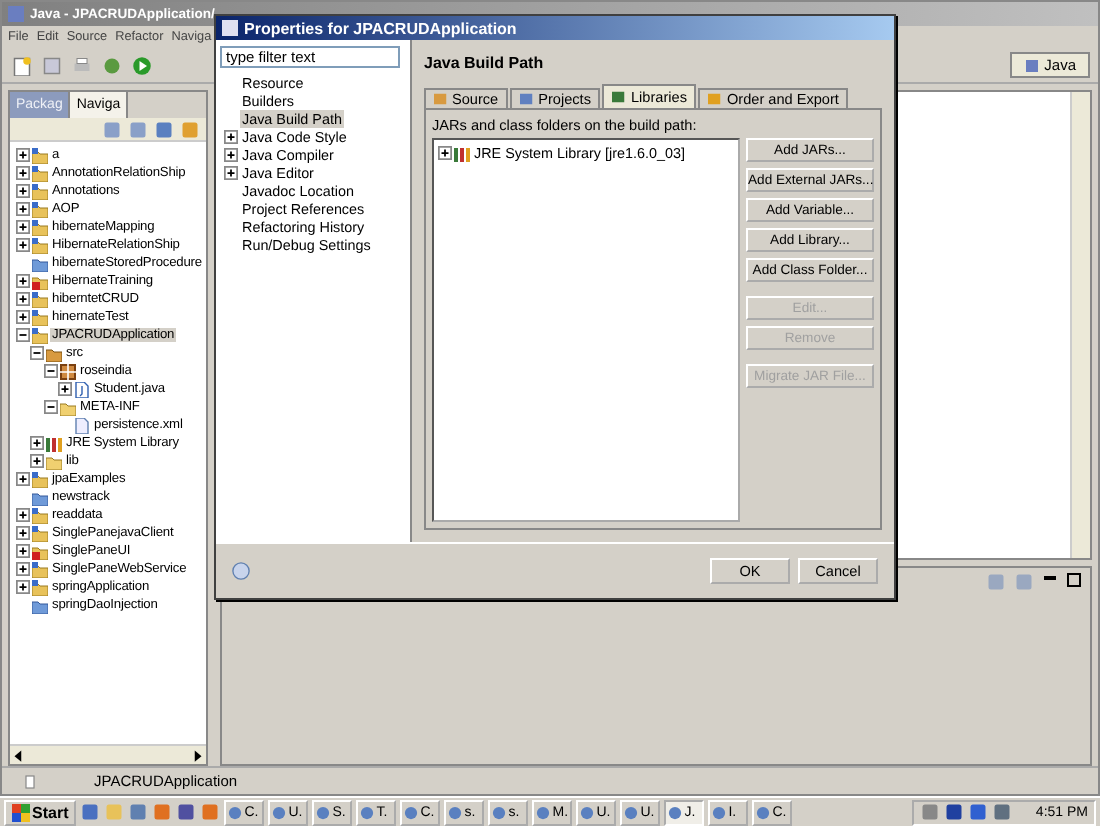  Describe the element at coordinates (40, 479) in the screenshot. I see `project-folder-icon` at that location.